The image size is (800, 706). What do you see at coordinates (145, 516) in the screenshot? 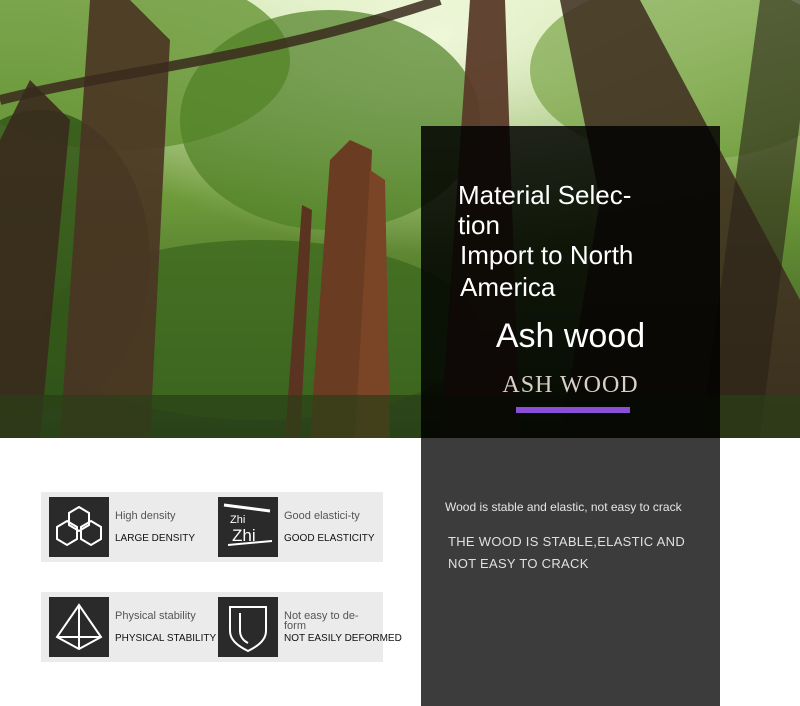
I see `feature-label-cn: High density` at bounding box center [145, 516].